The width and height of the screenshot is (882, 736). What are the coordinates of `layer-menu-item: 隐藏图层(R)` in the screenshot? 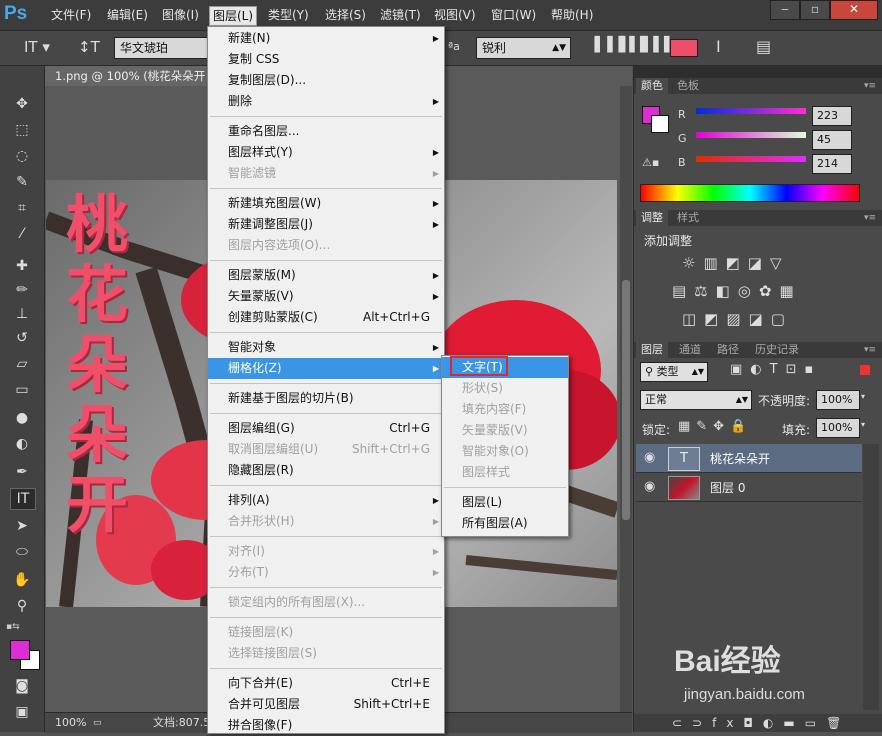 It's located at (326, 470).